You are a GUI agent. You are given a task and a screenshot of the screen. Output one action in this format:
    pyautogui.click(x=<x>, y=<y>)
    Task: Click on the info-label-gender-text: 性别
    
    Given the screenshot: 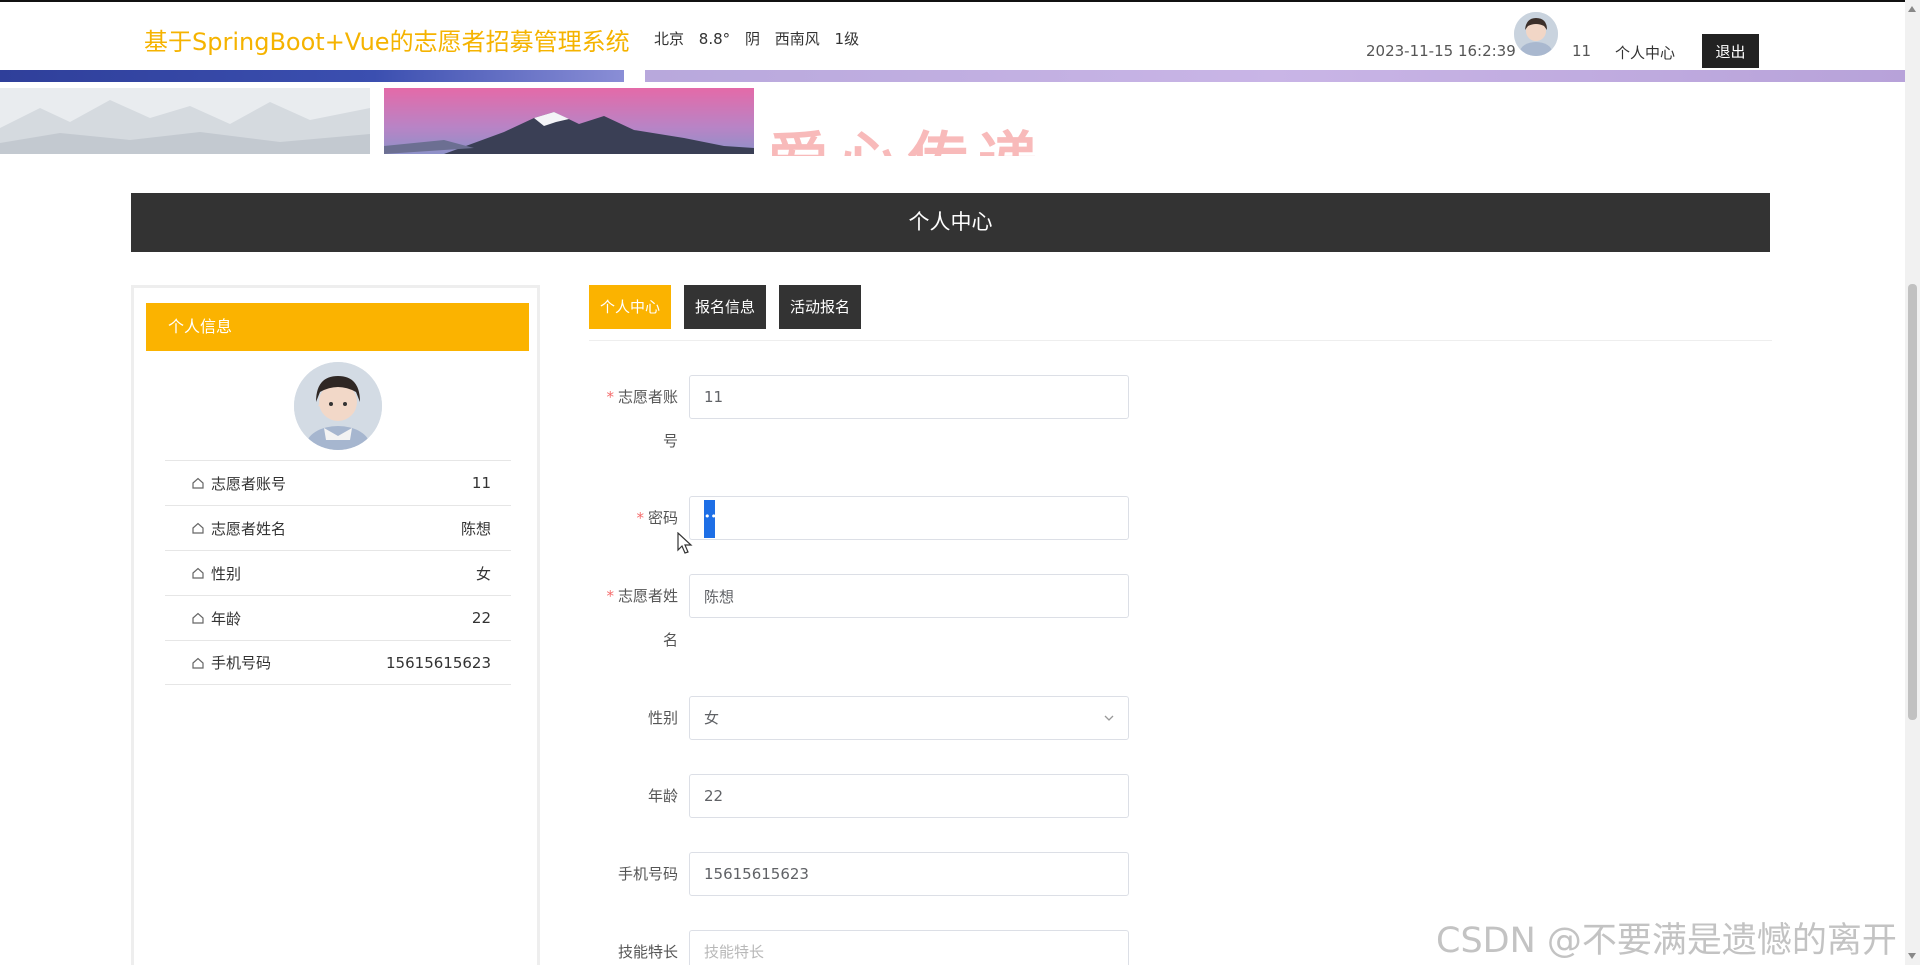 What is the action you would take?
    pyautogui.click(x=226, y=573)
    